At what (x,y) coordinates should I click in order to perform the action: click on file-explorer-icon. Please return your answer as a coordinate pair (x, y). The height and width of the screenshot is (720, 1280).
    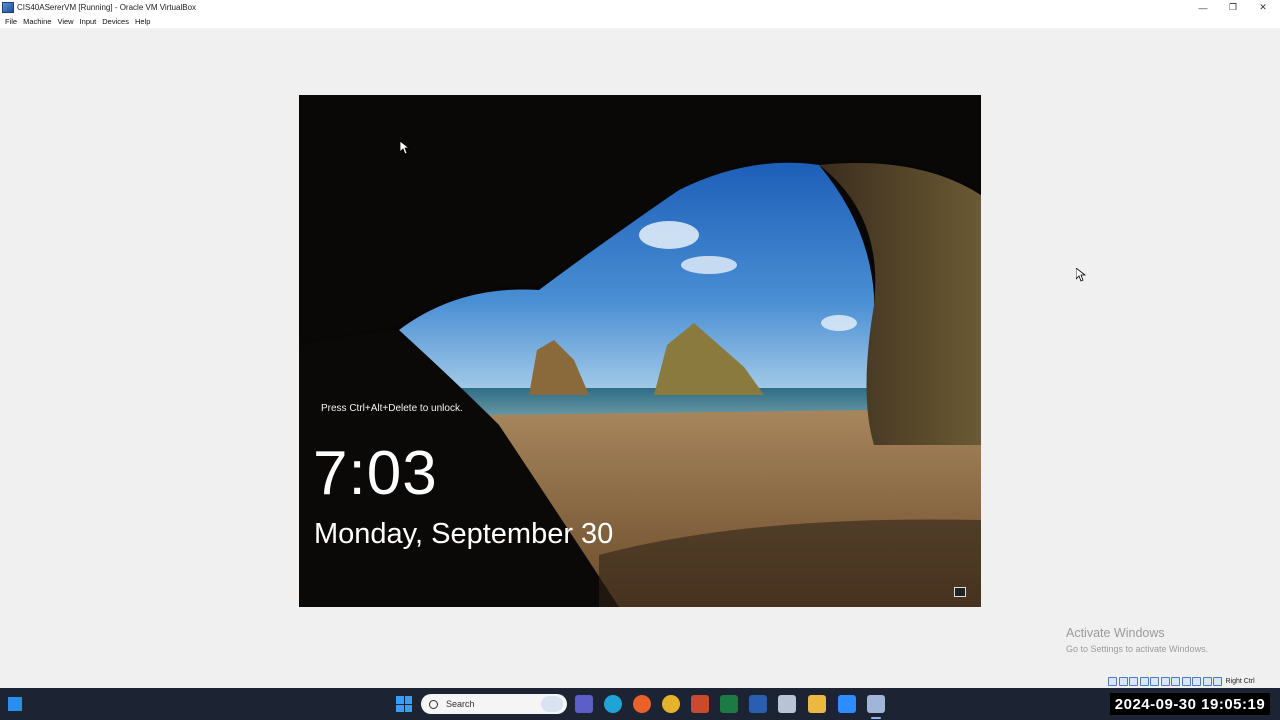
    Looking at the image, I should click on (817, 704).